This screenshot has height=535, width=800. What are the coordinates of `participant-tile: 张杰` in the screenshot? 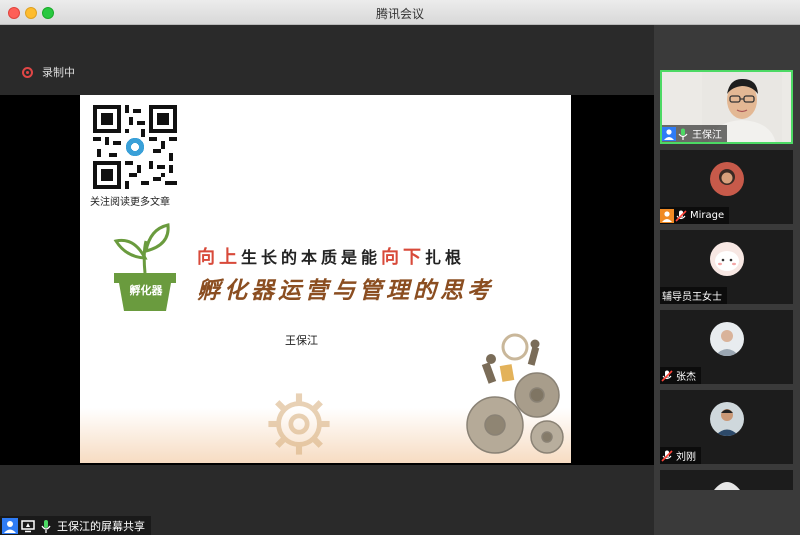 It's located at (726, 347).